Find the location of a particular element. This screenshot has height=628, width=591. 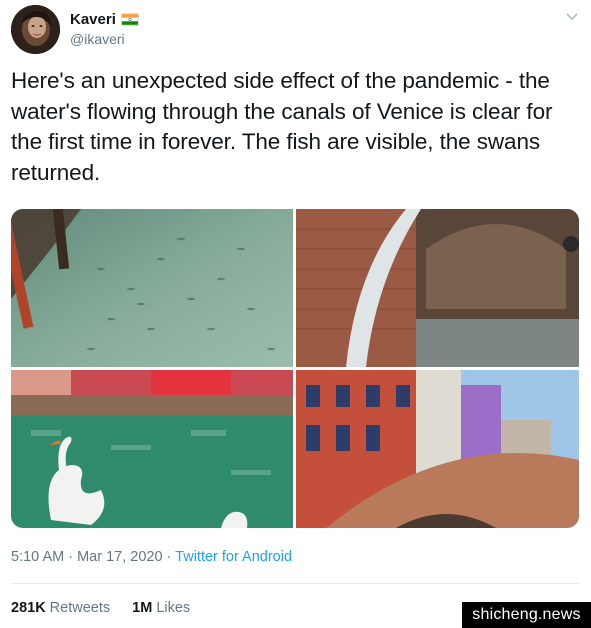

canal-fish-photo is located at coordinates (152, 288).